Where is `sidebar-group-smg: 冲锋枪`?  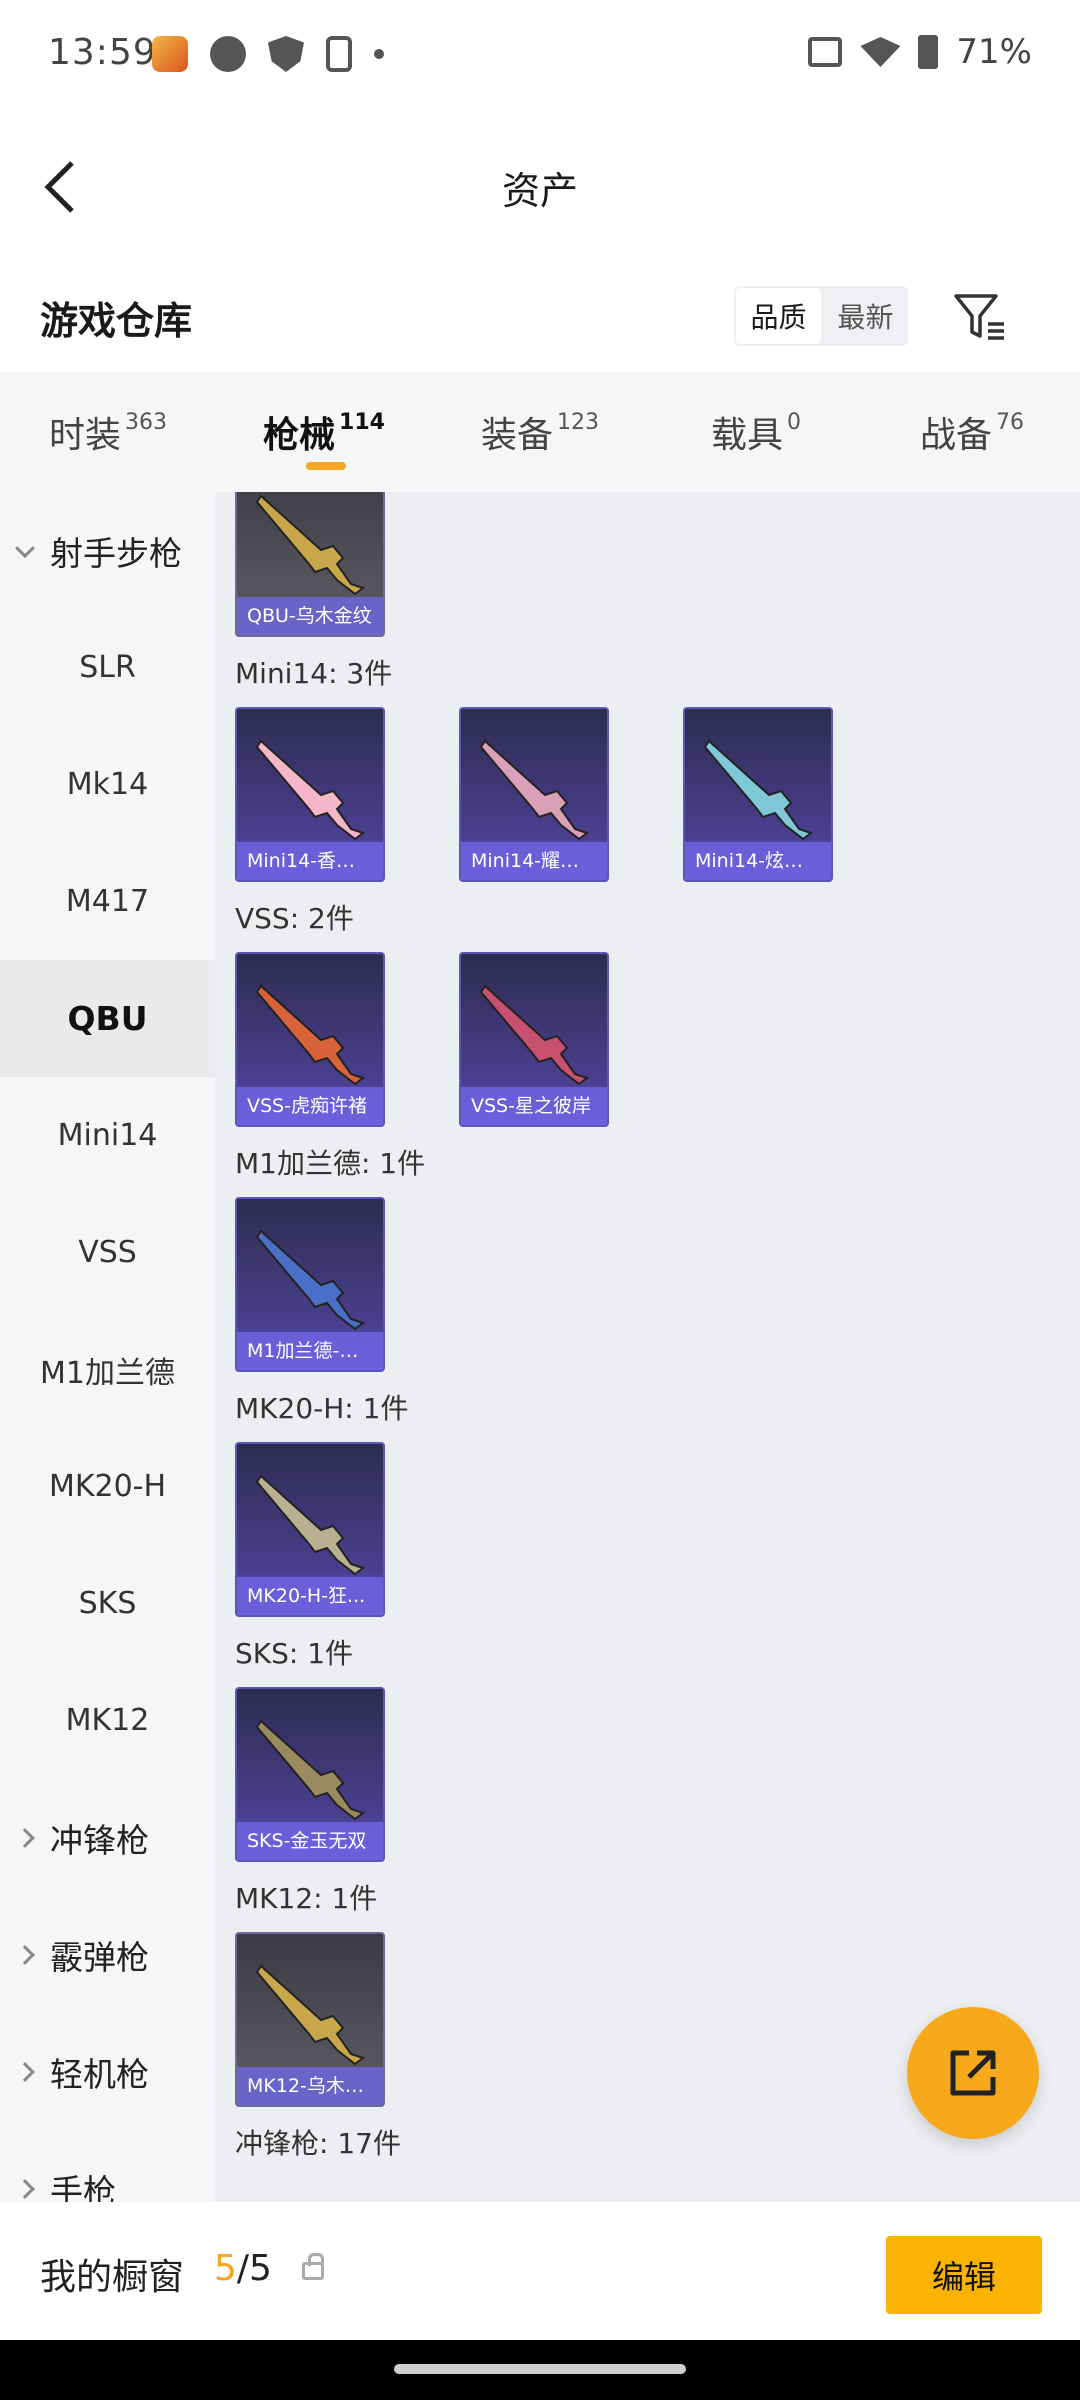 sidebar-group-smg: 冲锋枪 is located at coordinates (107, 1837).